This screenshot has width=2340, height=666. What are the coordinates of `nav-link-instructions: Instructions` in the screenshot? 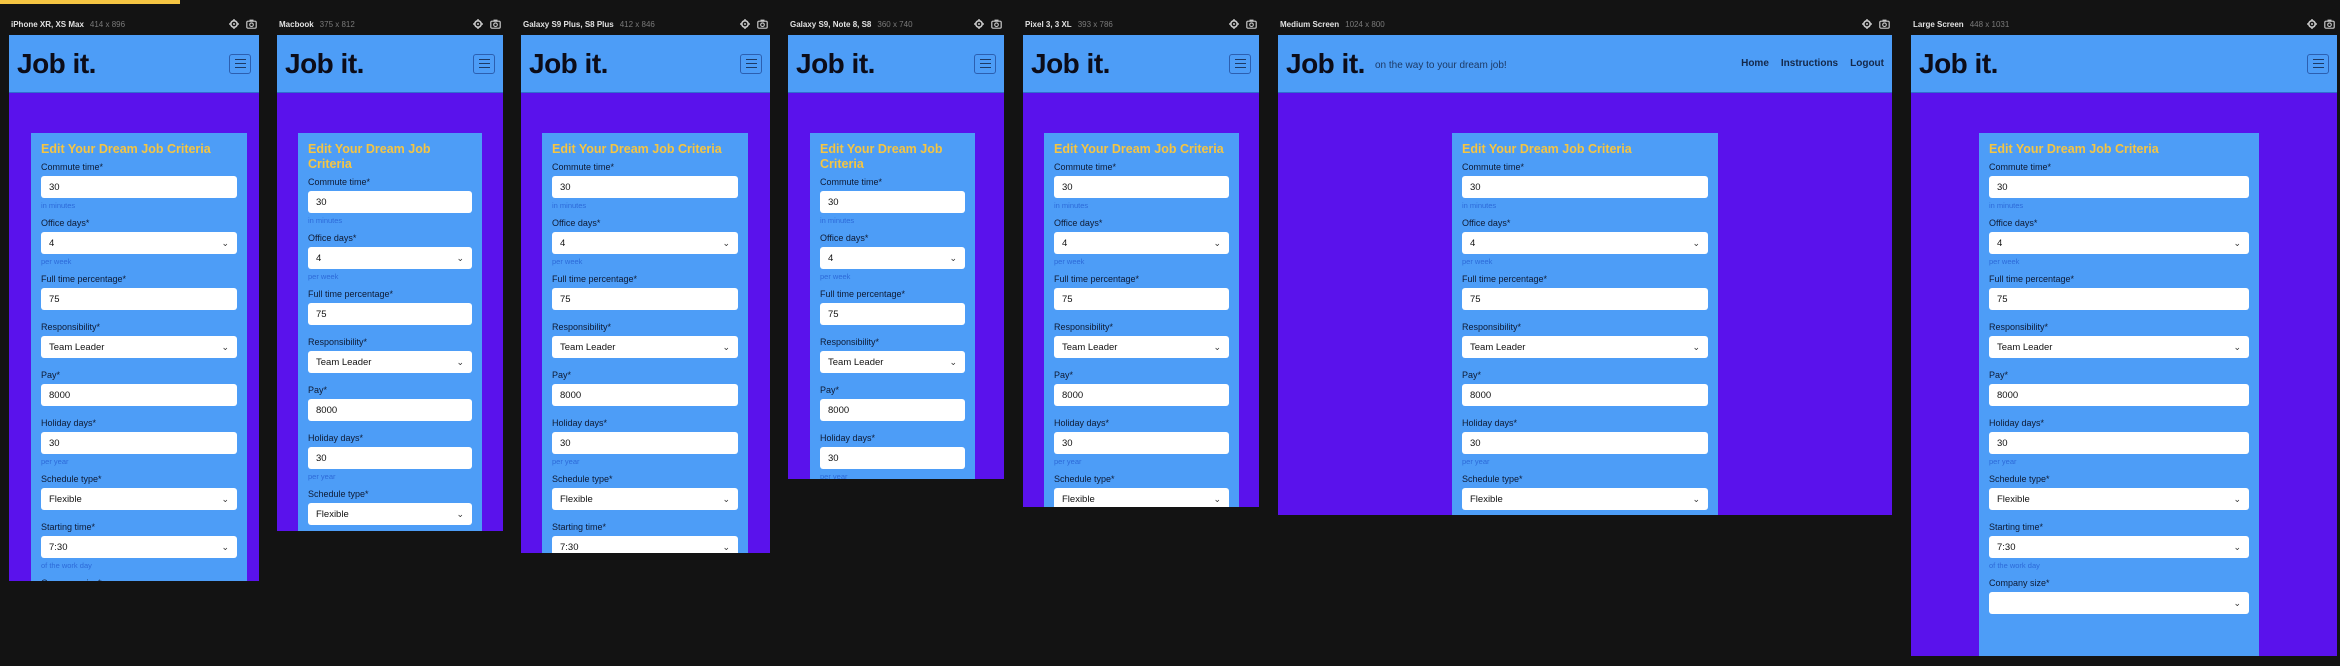 It's located at (1809, 63).